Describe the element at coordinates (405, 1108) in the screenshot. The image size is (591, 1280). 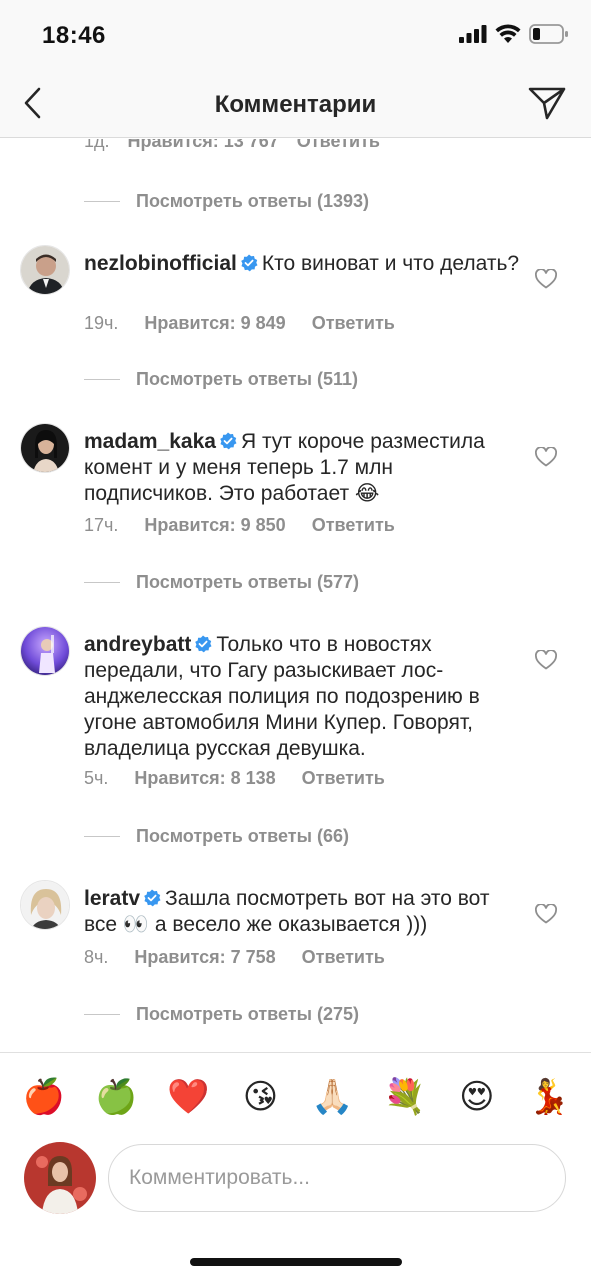
I see `emoji-bouquet: 💐` at that location.